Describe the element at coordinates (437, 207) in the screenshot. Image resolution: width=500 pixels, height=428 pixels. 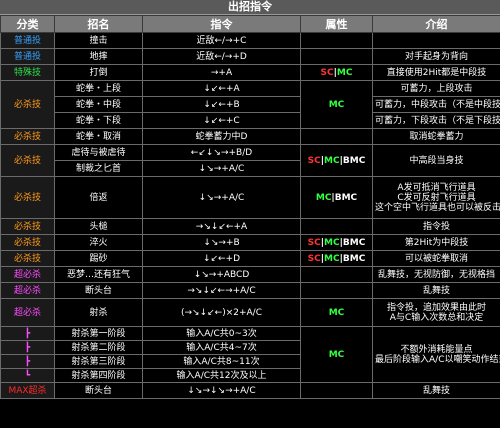
I see `description-line: 这个空中飞行道具也可以被反击` at that location.